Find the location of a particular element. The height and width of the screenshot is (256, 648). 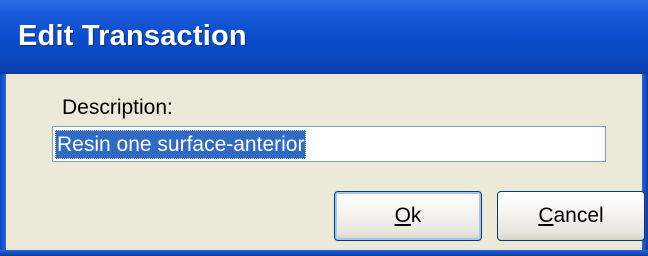

window-frame-bottom is located at coordinates (324, 253).